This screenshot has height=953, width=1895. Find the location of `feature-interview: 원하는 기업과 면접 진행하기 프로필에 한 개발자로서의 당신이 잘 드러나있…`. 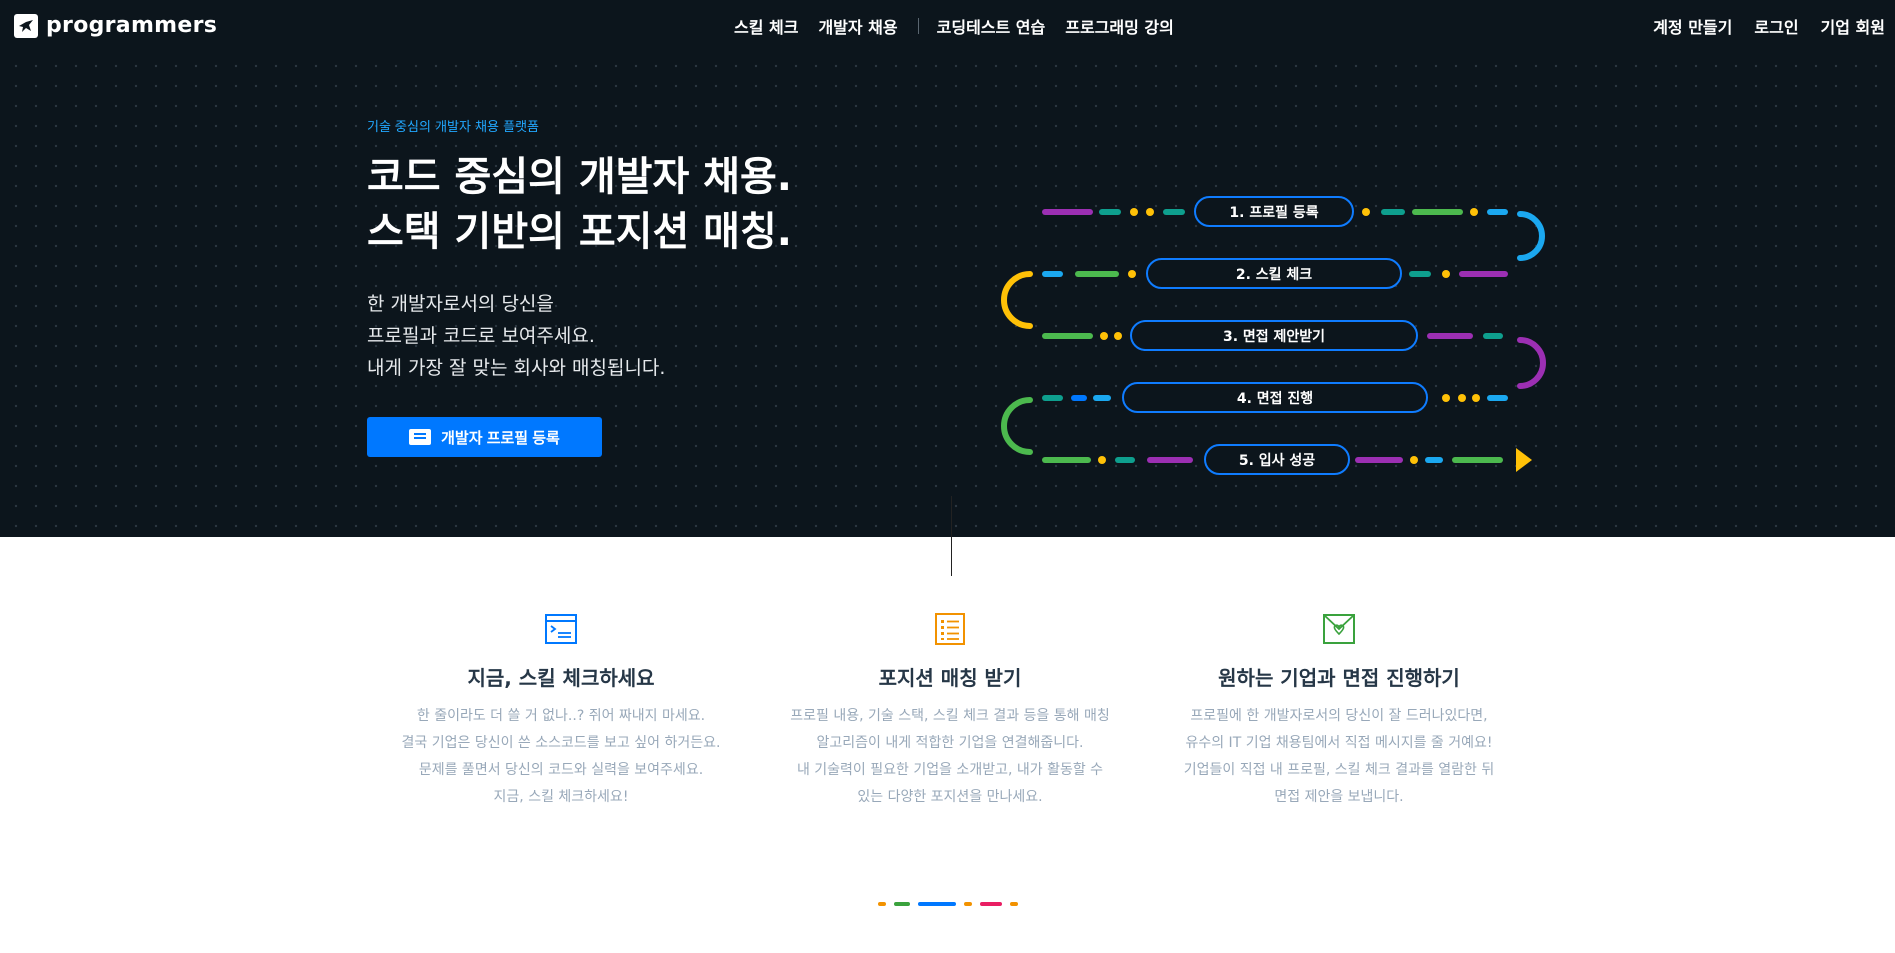

feature-interview: 원하는 기업과 면접 진행하기 프로필에 한 개발자로서의 당신이 잘 드러나있… is located at coordinates (1339, 711).